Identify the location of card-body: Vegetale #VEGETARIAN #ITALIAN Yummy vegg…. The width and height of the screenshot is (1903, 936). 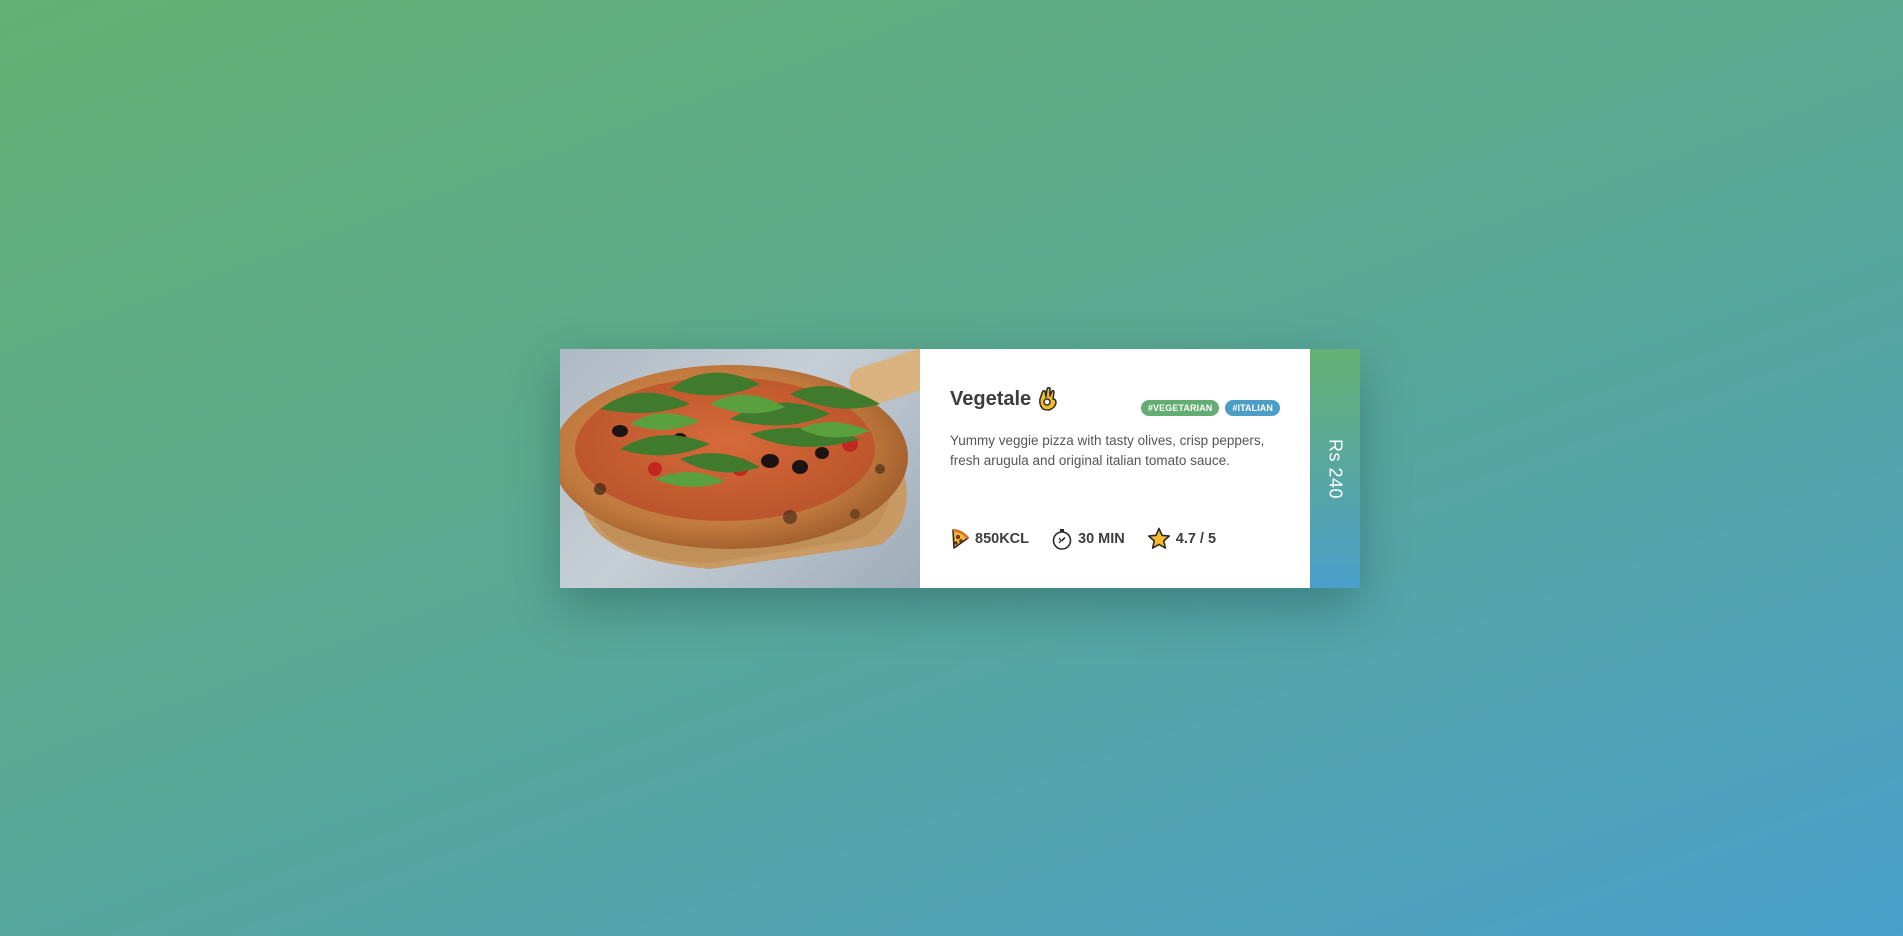
(1115, 468).